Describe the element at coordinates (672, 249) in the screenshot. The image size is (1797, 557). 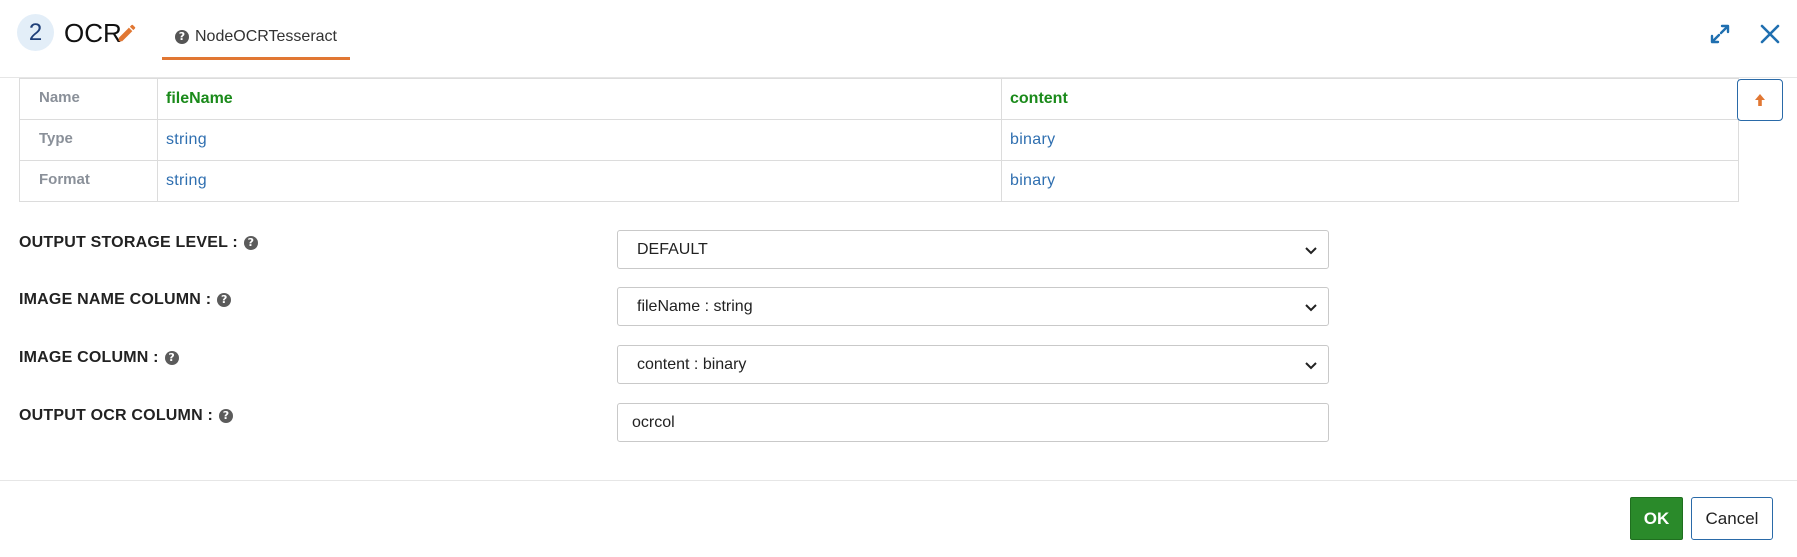
I see `output-storage-level-value: DEFAULT` at that location.